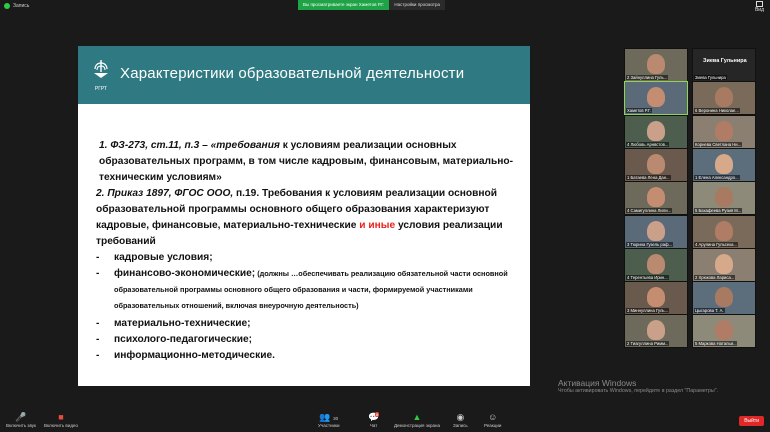  I want to click on view-options-button: Настройки просмотра, so click(417, 5).